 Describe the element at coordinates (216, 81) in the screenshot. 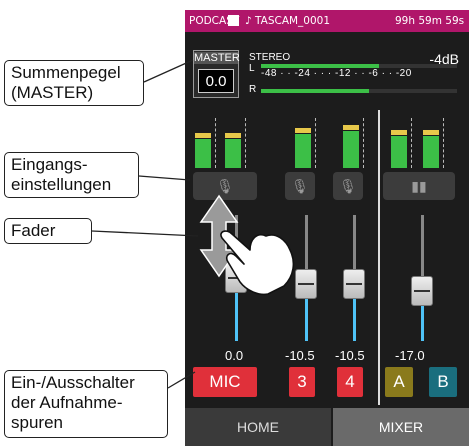

I see `master-value: 0.0` at that location.